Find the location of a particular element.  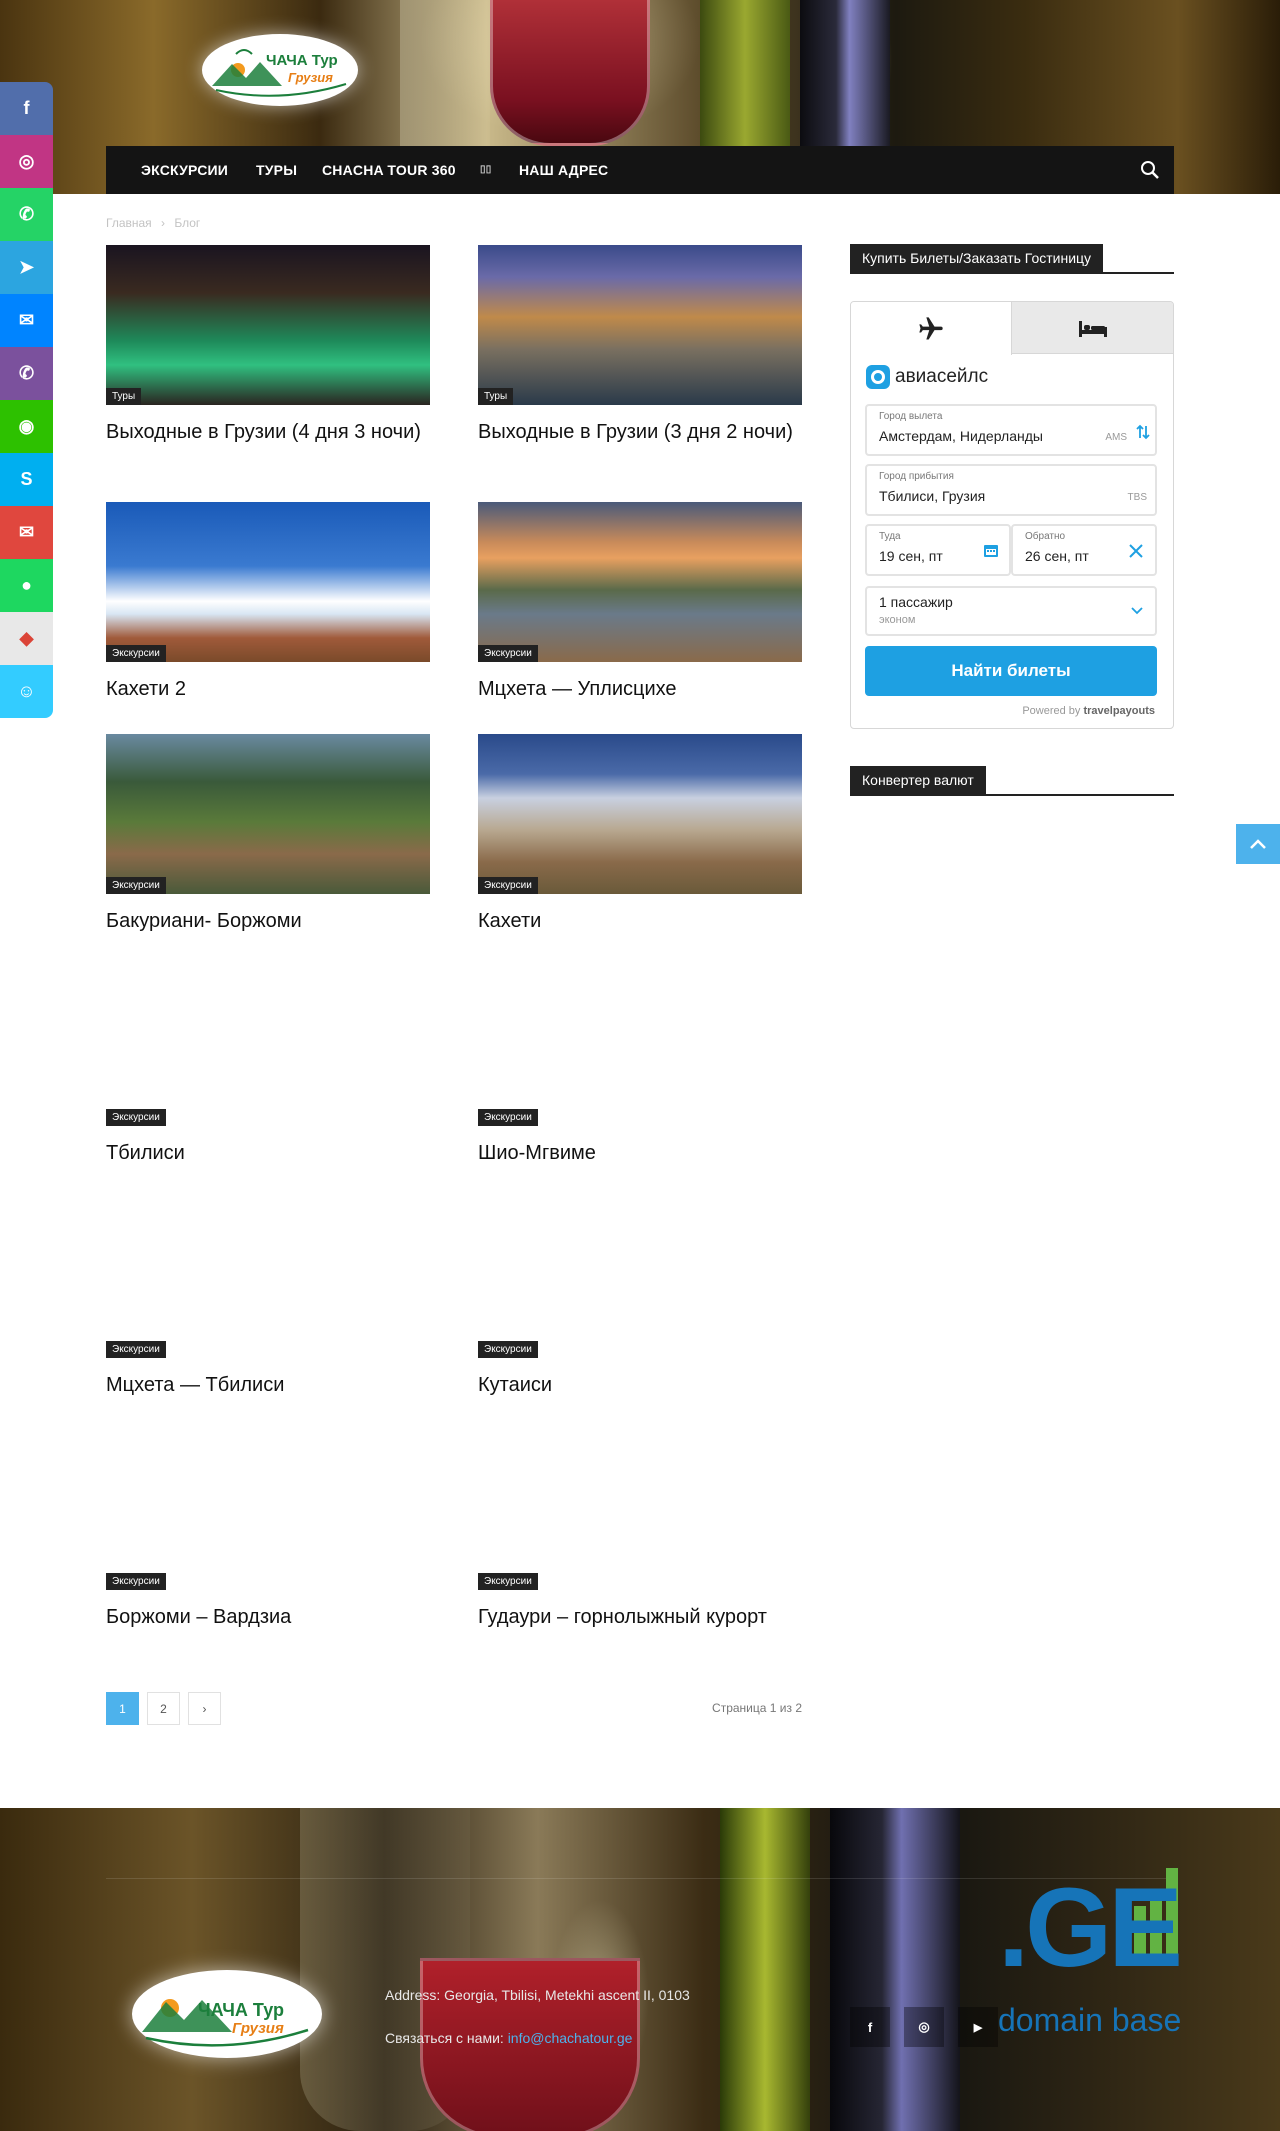

origin-code: AMS is located at coordinates (1116, 437).